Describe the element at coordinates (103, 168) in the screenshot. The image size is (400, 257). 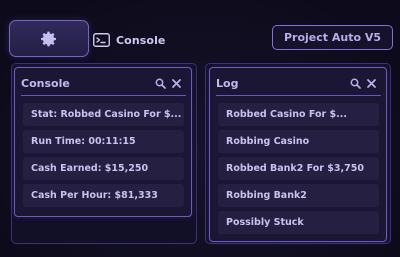
I see `console-row: Cash Earned: $15,250` at that location.